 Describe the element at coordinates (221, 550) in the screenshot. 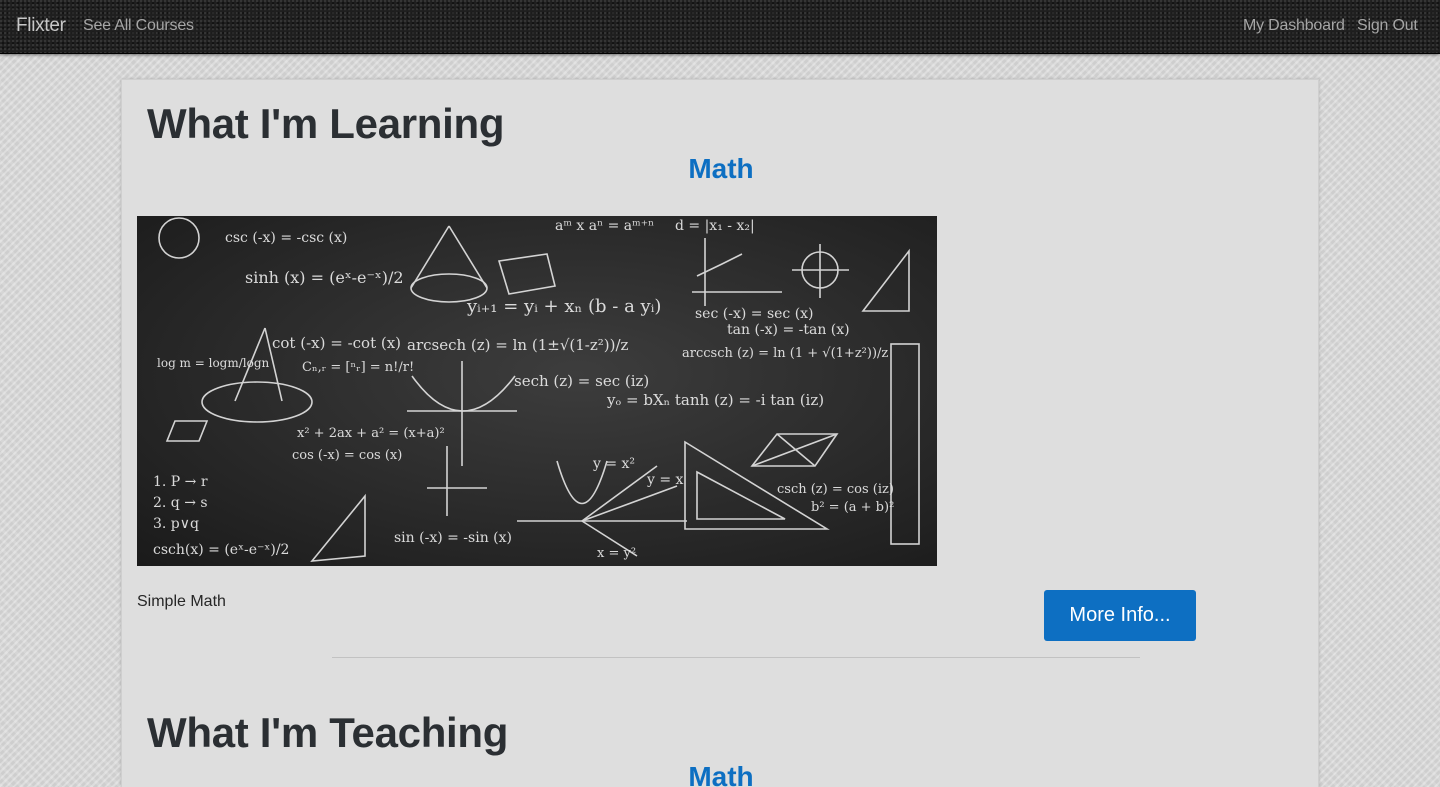

I see `formula-text: csch(x) = (eˣ-e⁻ˣ)/2` at that location.